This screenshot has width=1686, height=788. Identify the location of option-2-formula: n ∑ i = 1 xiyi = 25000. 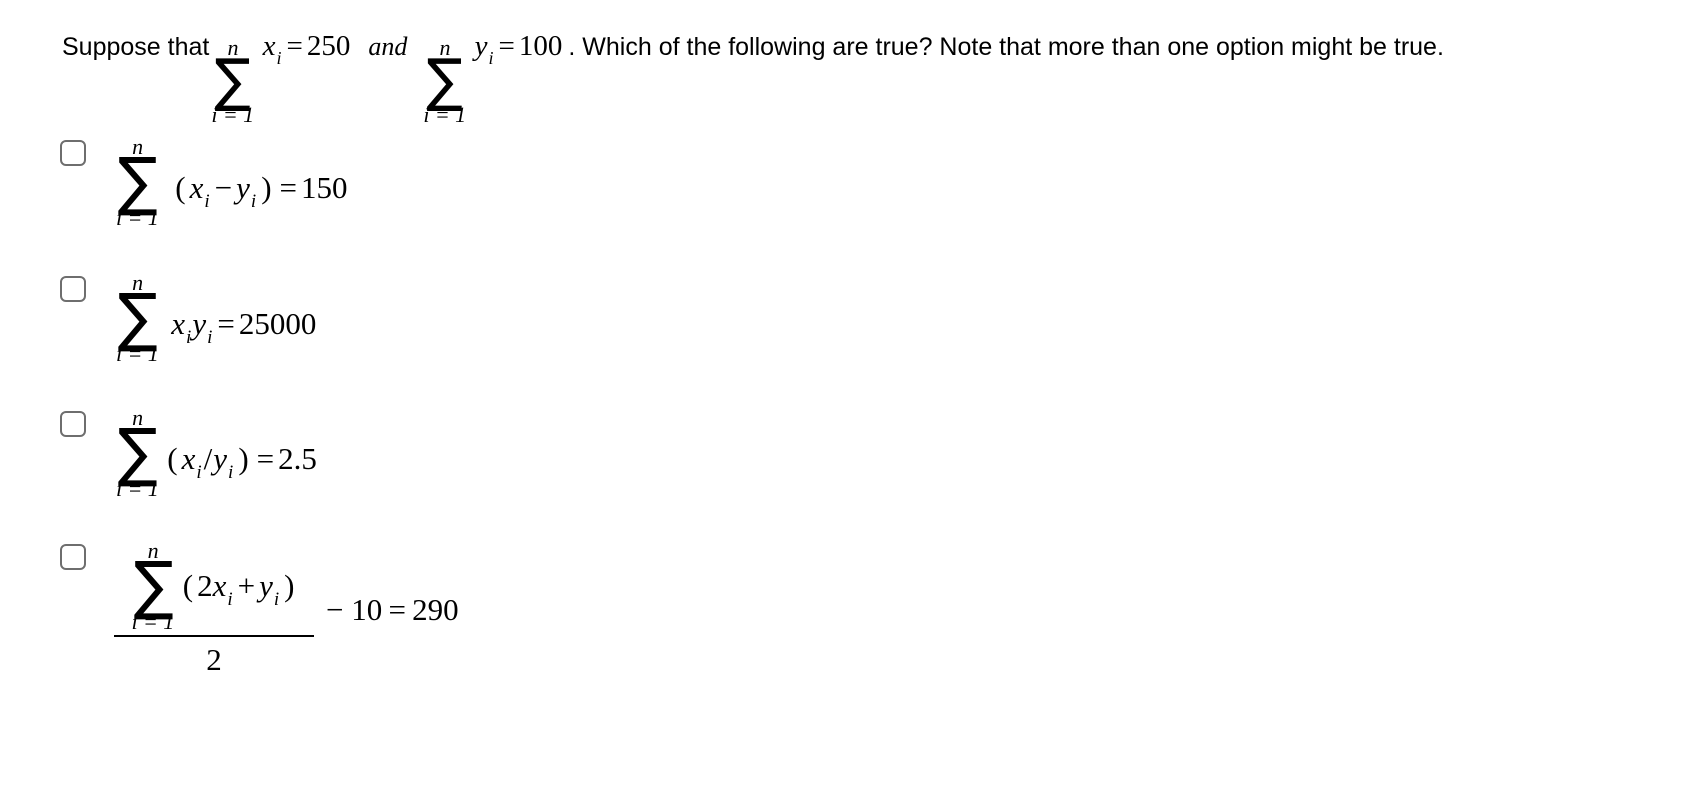
(215, 318).